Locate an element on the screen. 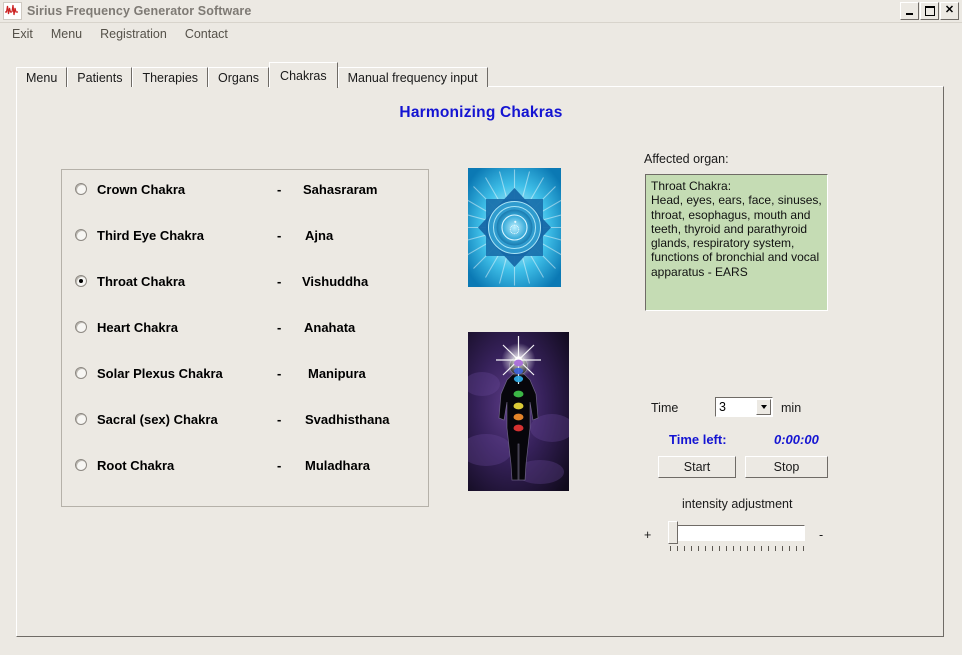 The height and width of the screenshot is (655, 962). chakra-sanskrit-crown: Sahasraram is located at coordinates (340, 189).